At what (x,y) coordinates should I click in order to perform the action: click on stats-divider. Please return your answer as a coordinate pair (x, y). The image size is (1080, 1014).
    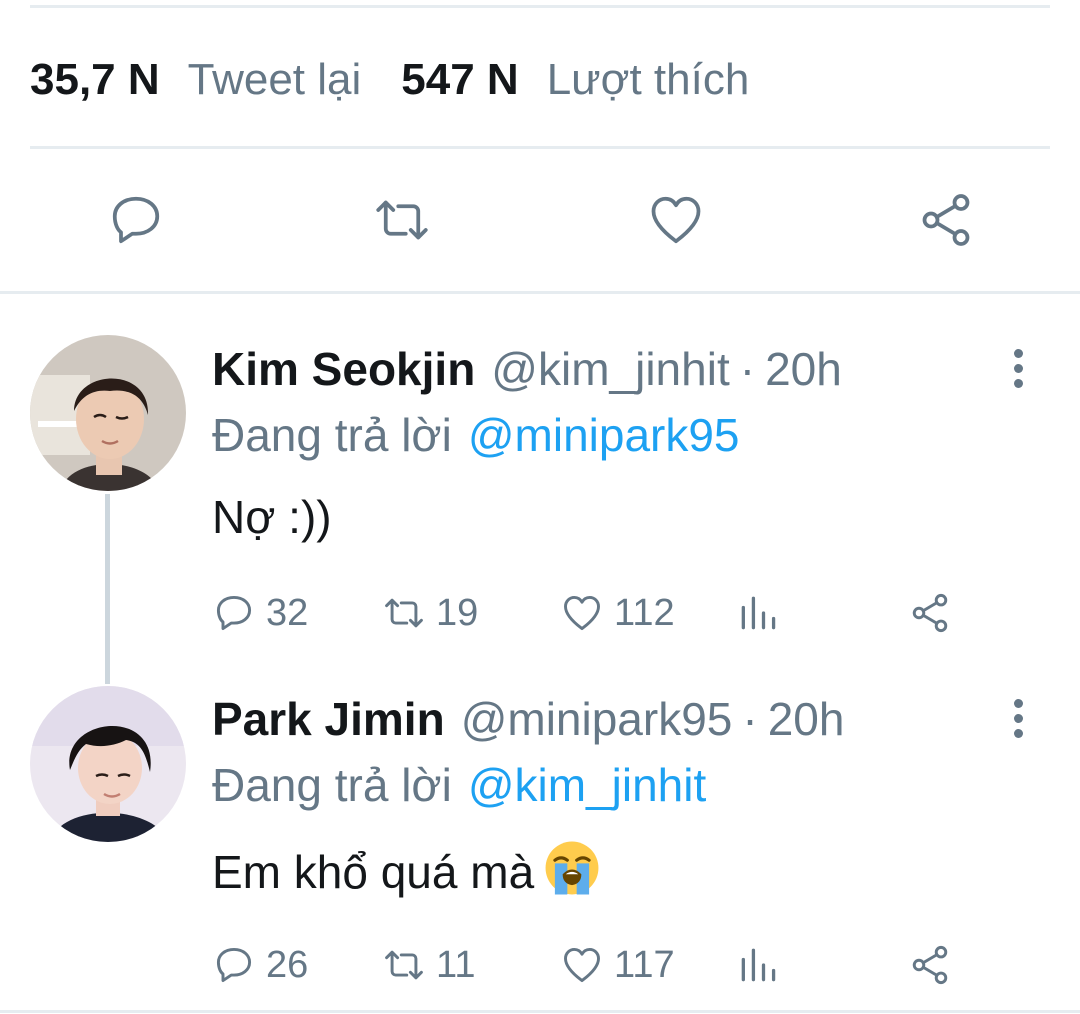
    Looking at the image, I should click on (540, 147).